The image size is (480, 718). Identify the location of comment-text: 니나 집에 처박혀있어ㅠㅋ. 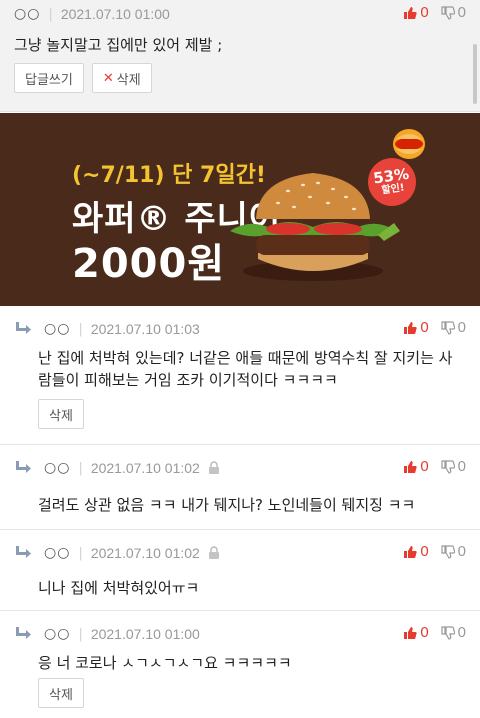
(119, 588).